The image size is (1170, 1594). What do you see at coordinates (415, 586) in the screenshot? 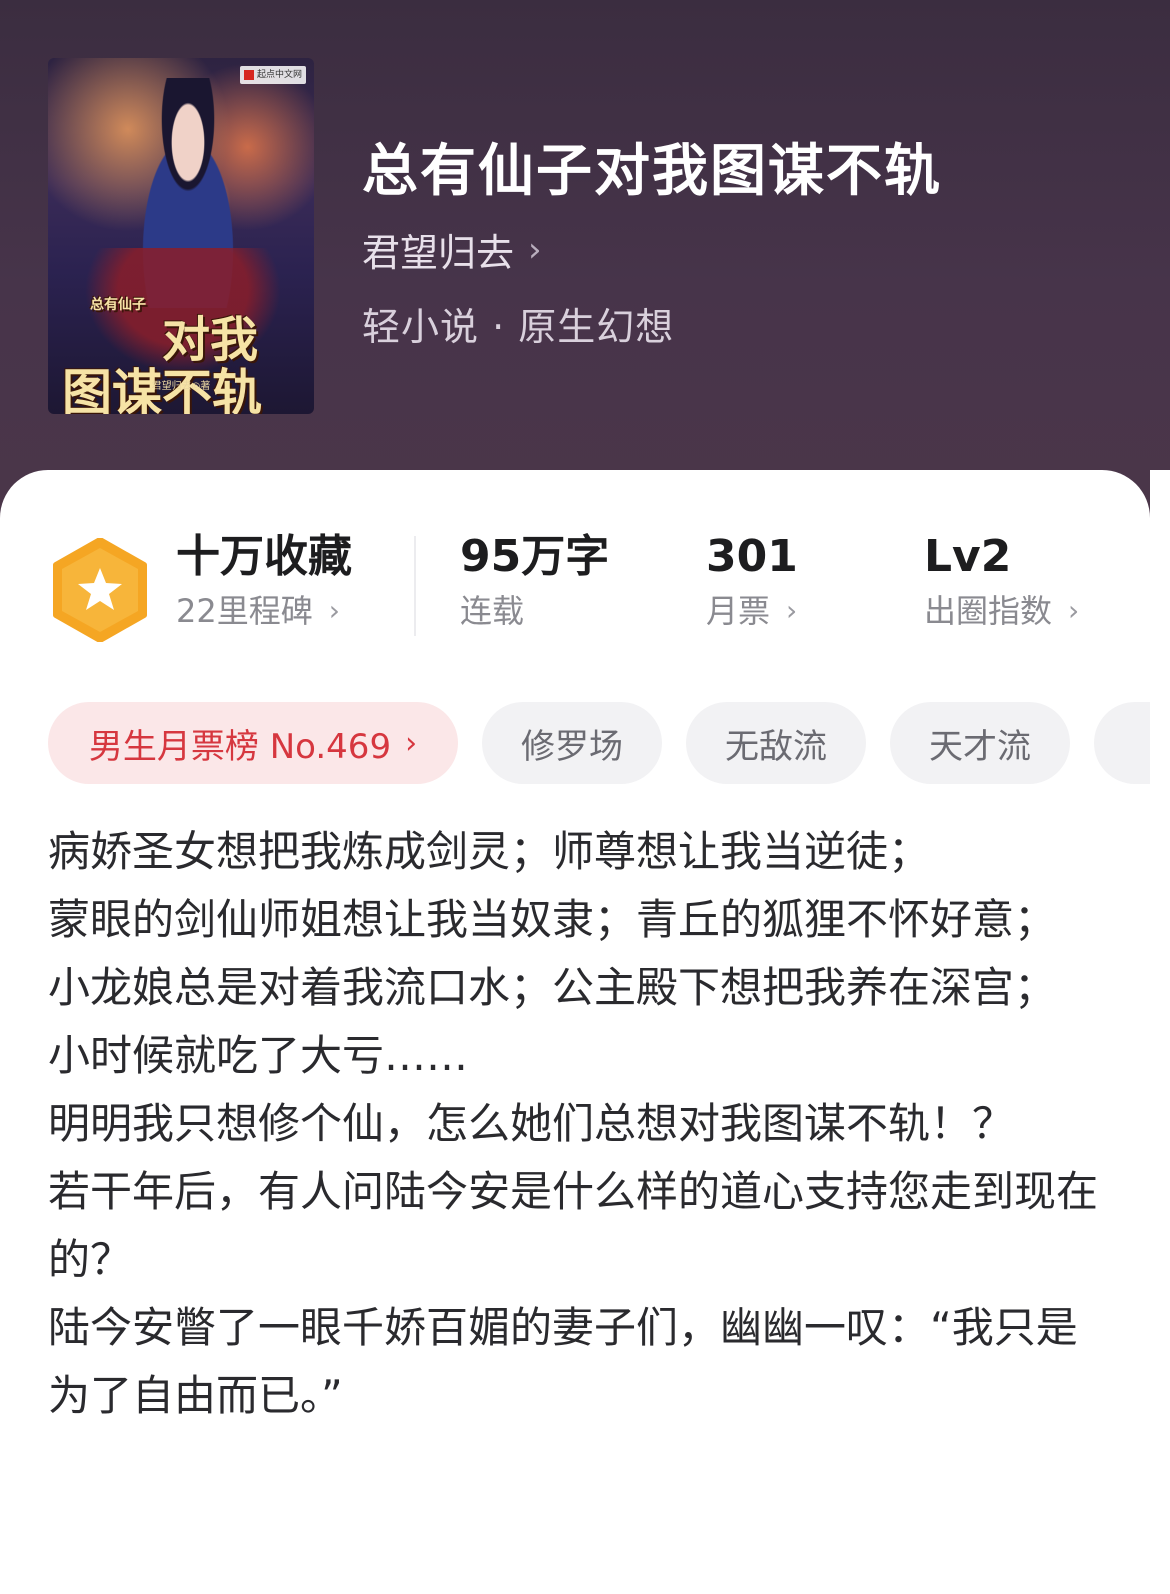
I see `stat-divider` at bounding box center [415, 586].